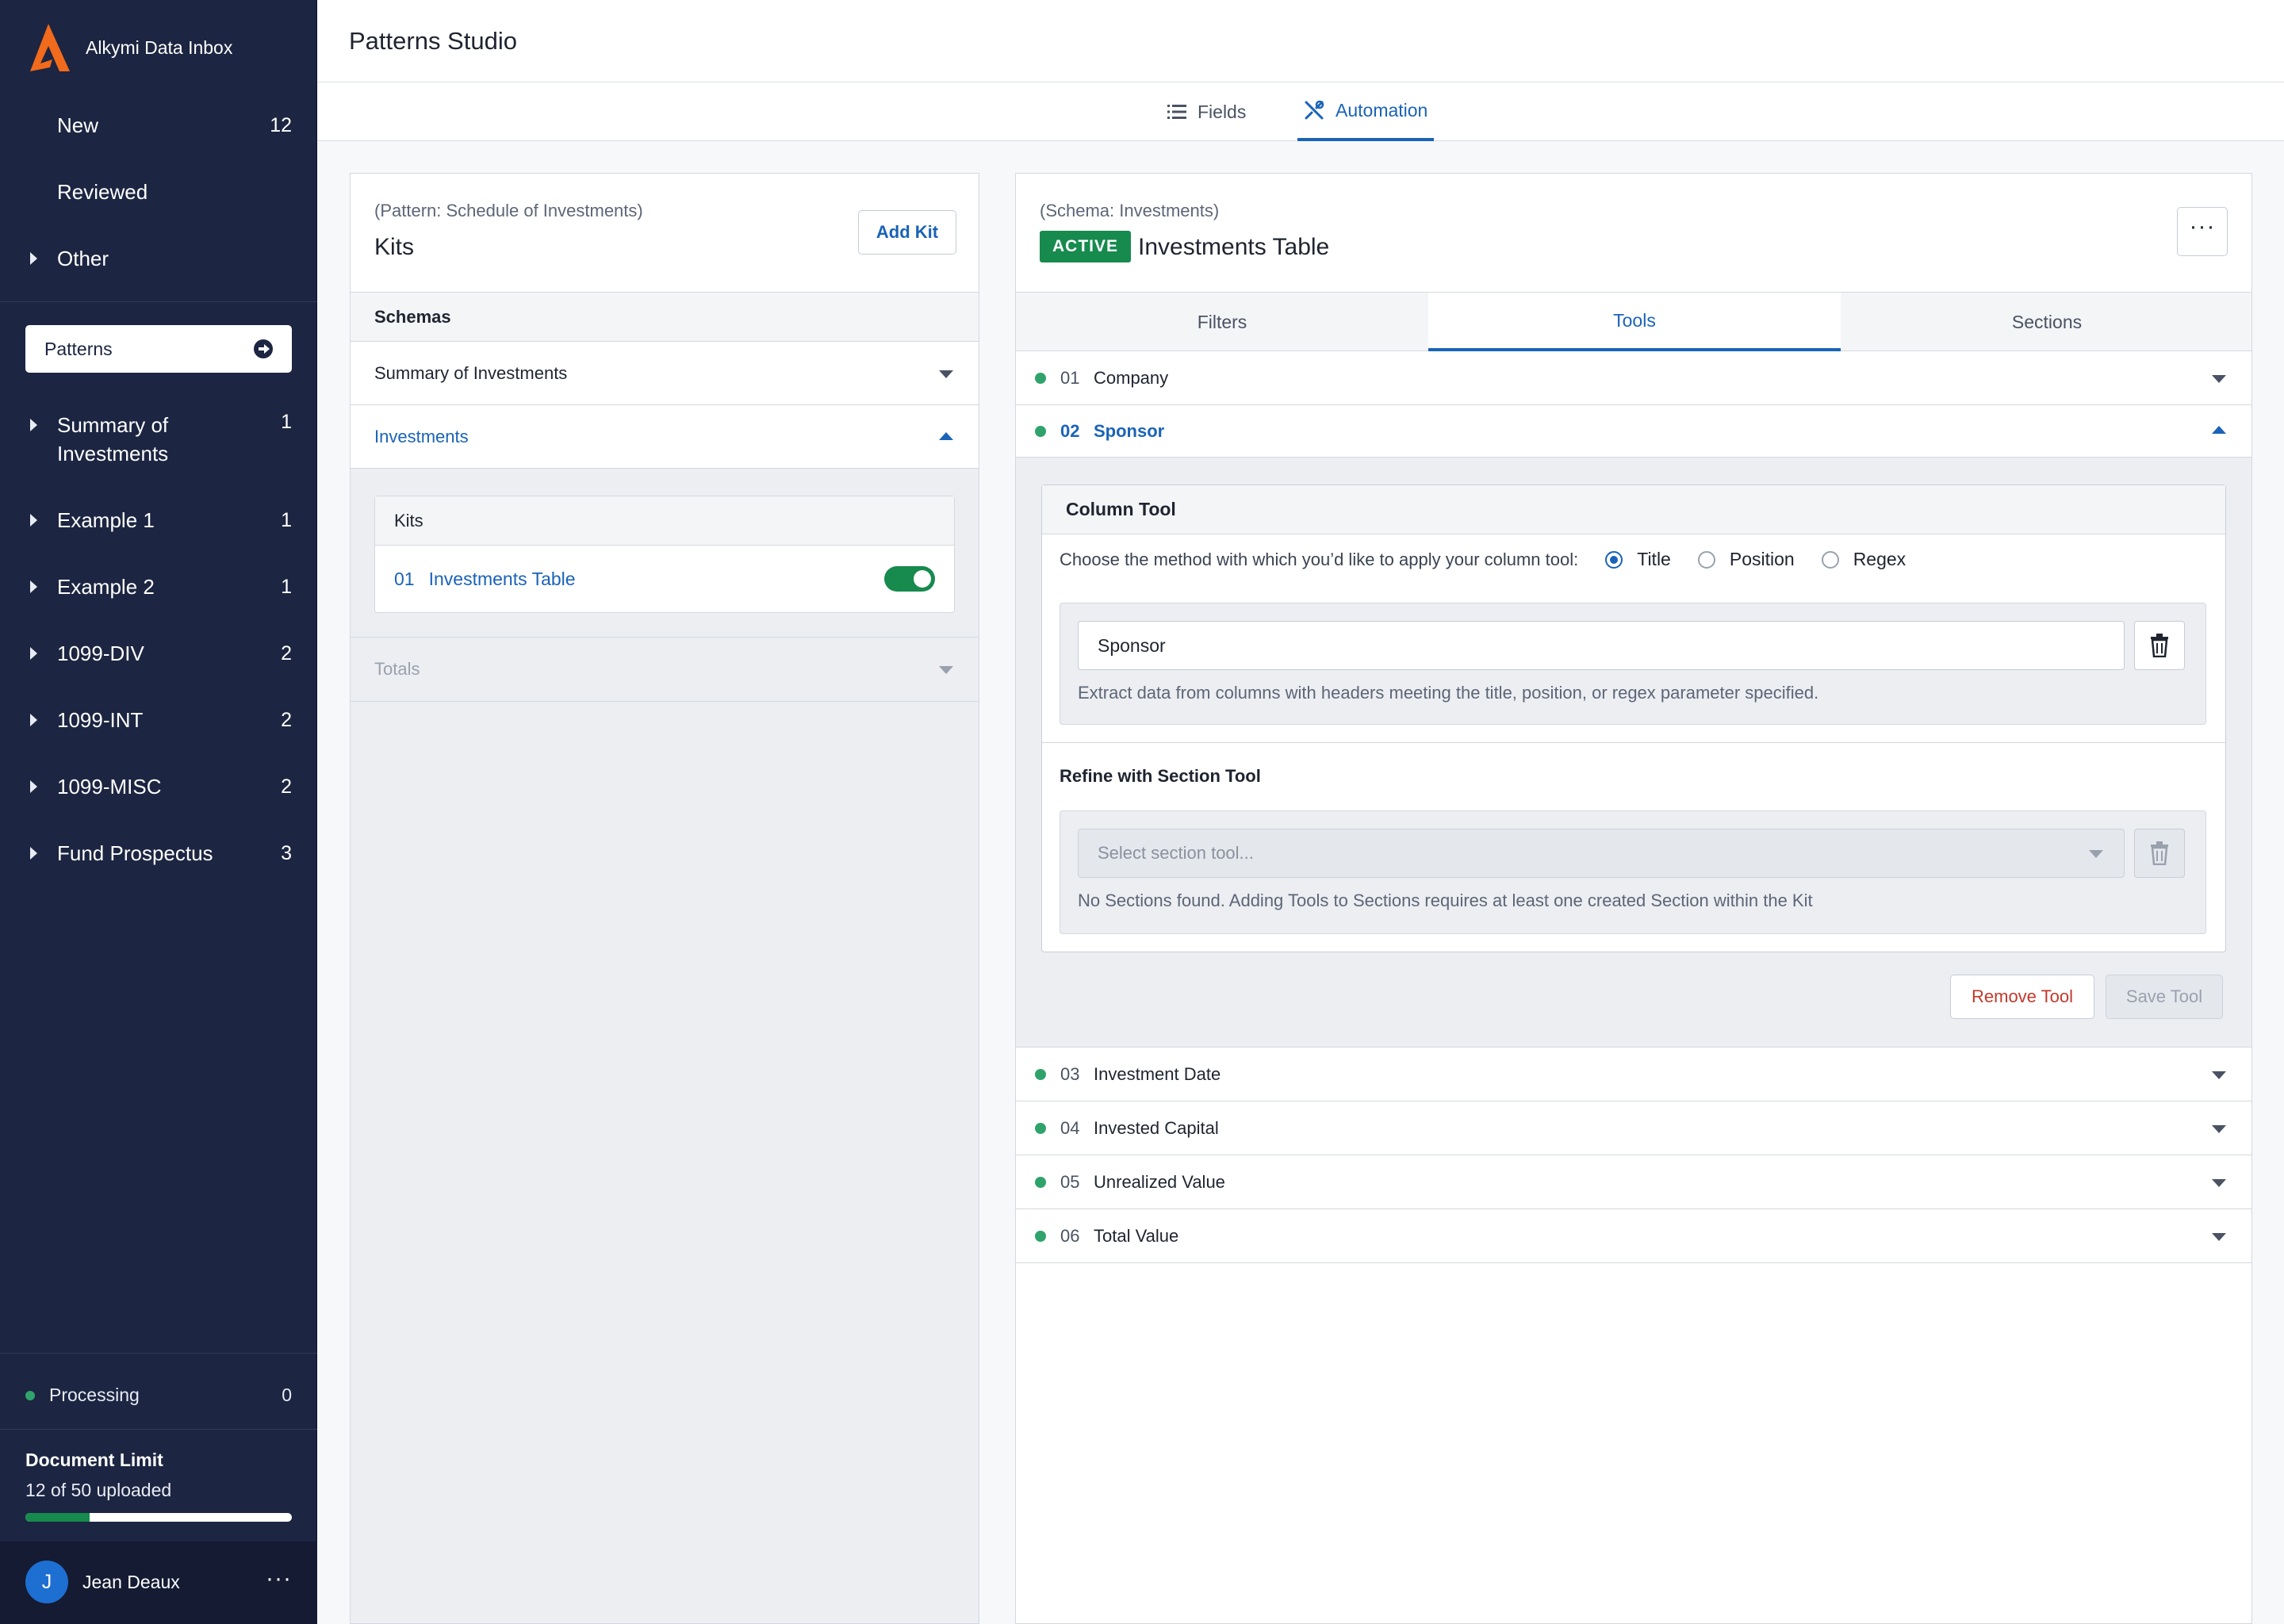 The image size is (2284, 1624). What do you see at coordinates (664, 521) in the screenshot?
I see `kits-box-header: Kits` at bounding box center [664, 521].